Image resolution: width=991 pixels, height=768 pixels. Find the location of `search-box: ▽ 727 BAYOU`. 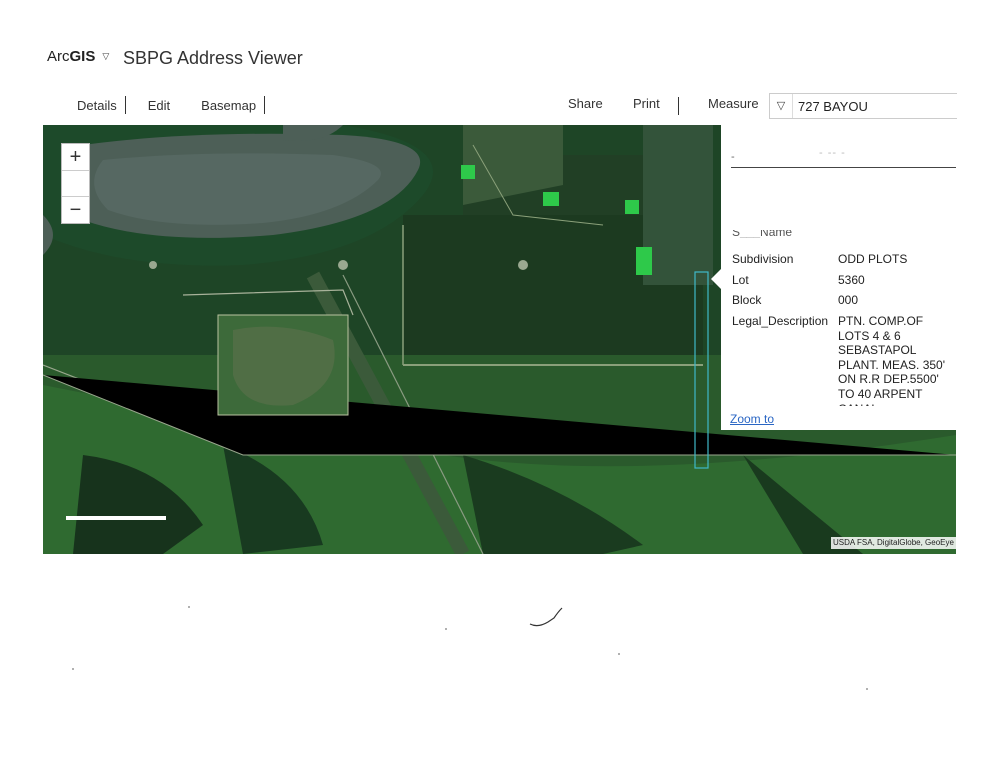

search-box: ▽ 727 BAYOU is located at coordinates (863, 106).